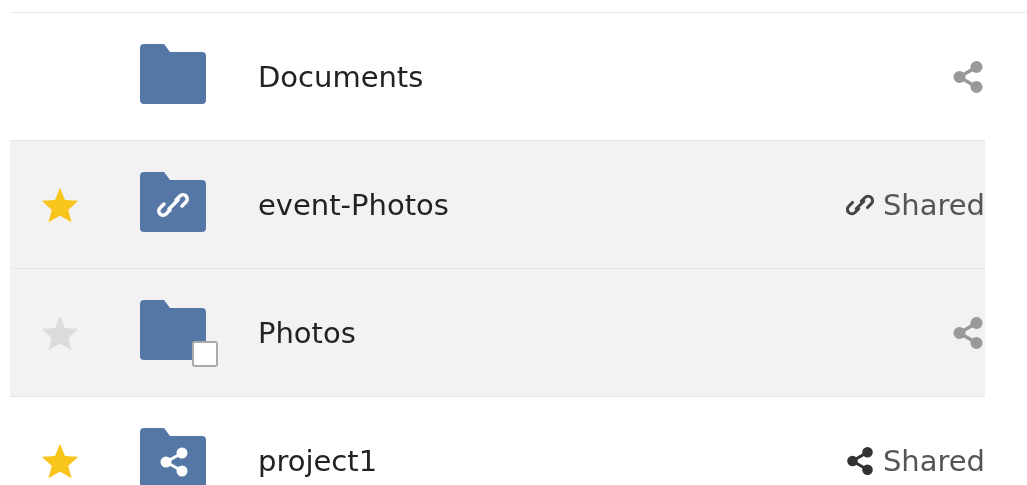 This screenshot has height=485, width=1027. I want to click on shared-button: Shared, so click(914, 460).